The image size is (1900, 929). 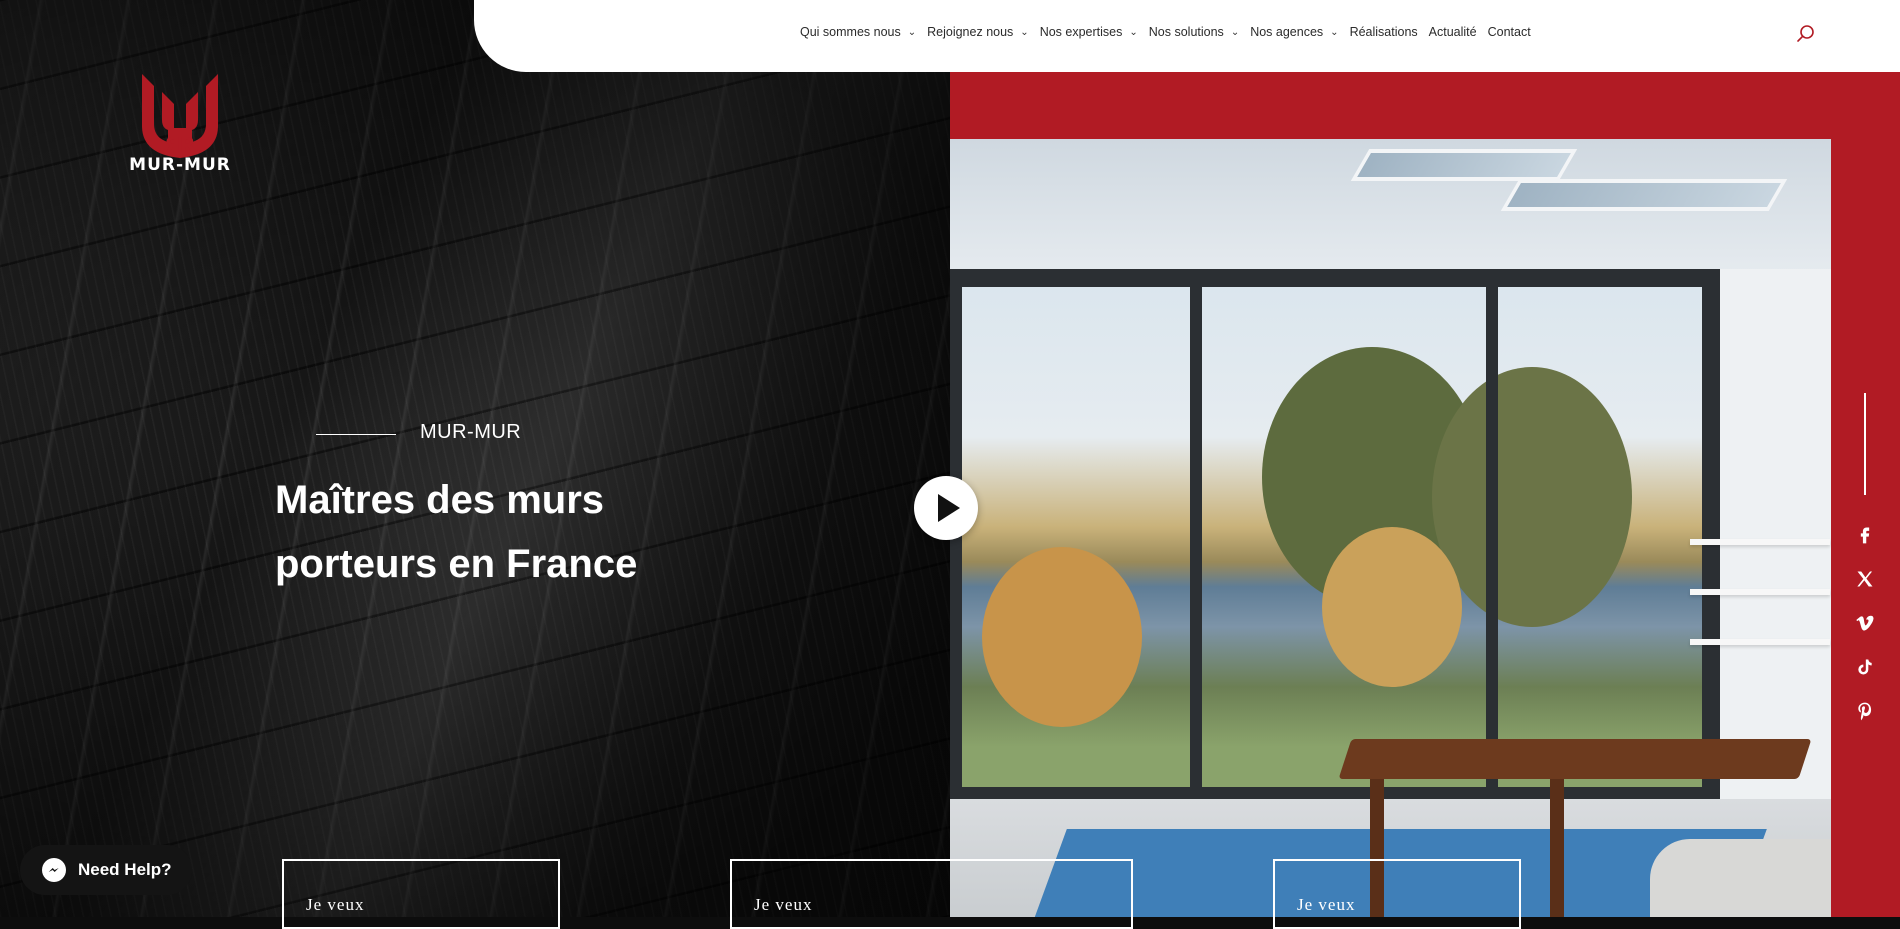 I want to click on nav-item-qui-sommes-nous: Qui sommes nous ⌄, so click(x=858, y=32).